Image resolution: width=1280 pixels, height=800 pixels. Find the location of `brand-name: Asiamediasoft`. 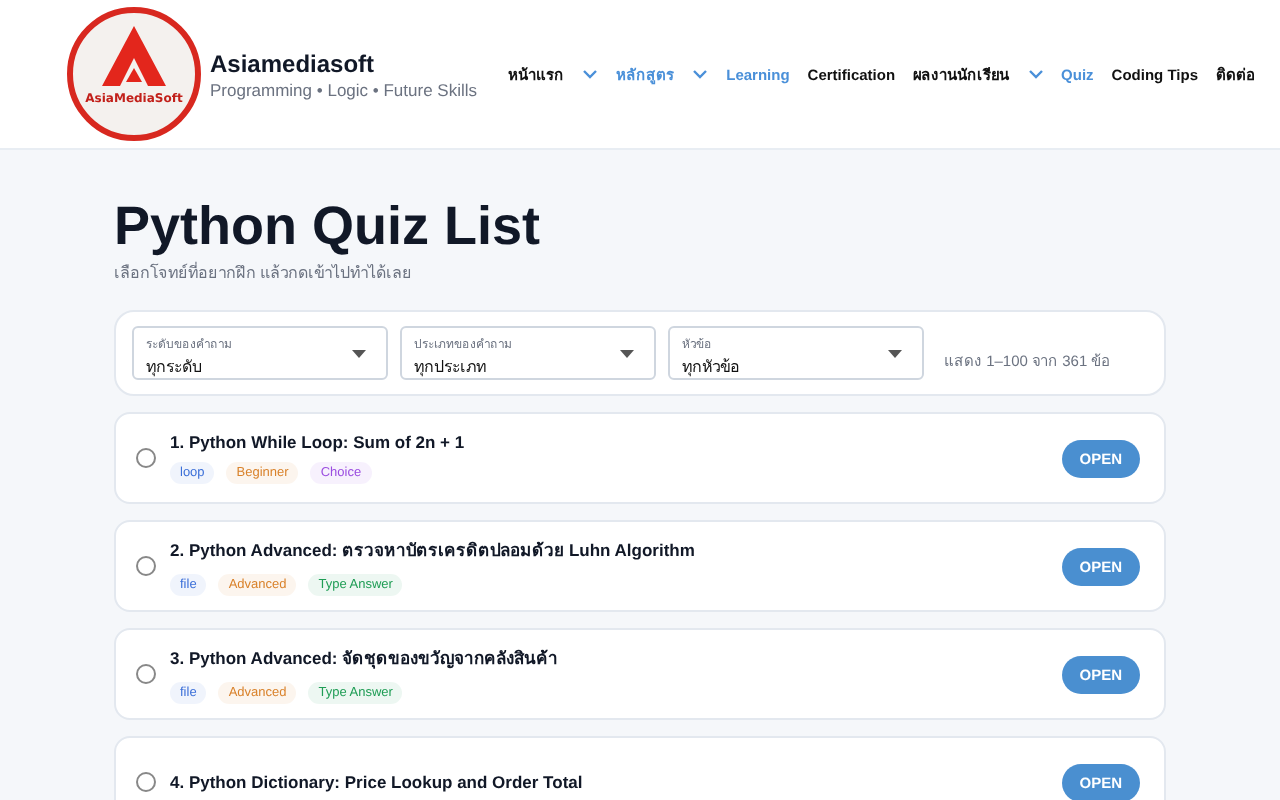

brand-name: Asiamediasoft is located at coordinates (293, 63).